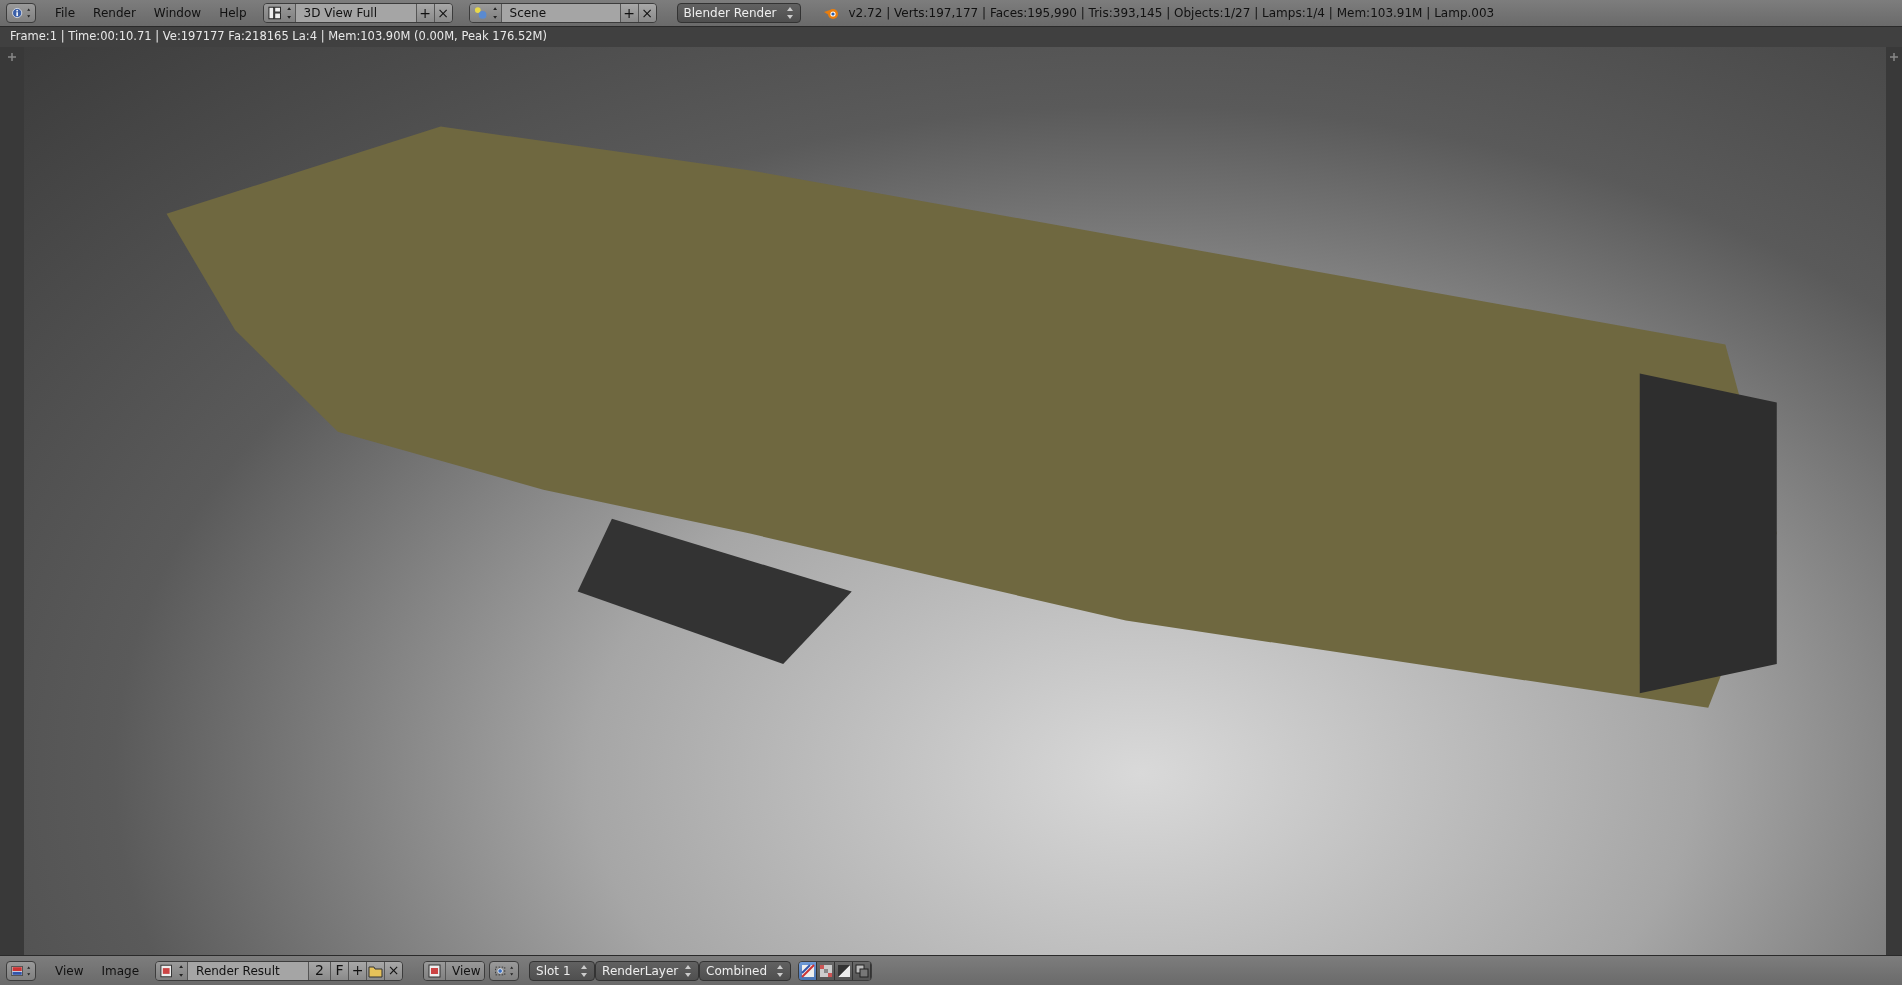  Describe the element at coordinates (69, 970) in the screenshot. I see `menu-item: View` at that location.